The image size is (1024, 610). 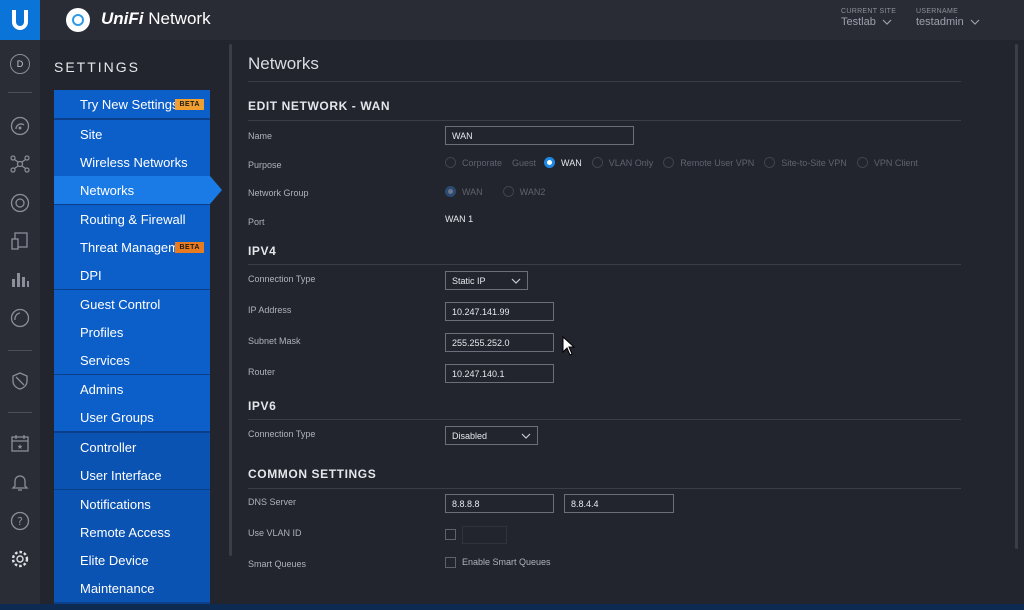 I want to click on menu-item-guest-control: Guest Control, so click(x=132, y=304).